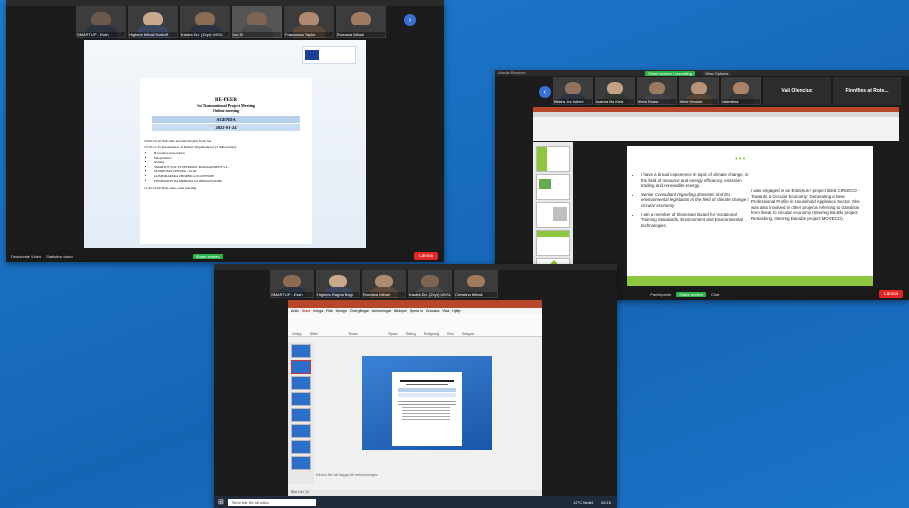  I want to click on tab-visa: Visa, so click(445, 311).